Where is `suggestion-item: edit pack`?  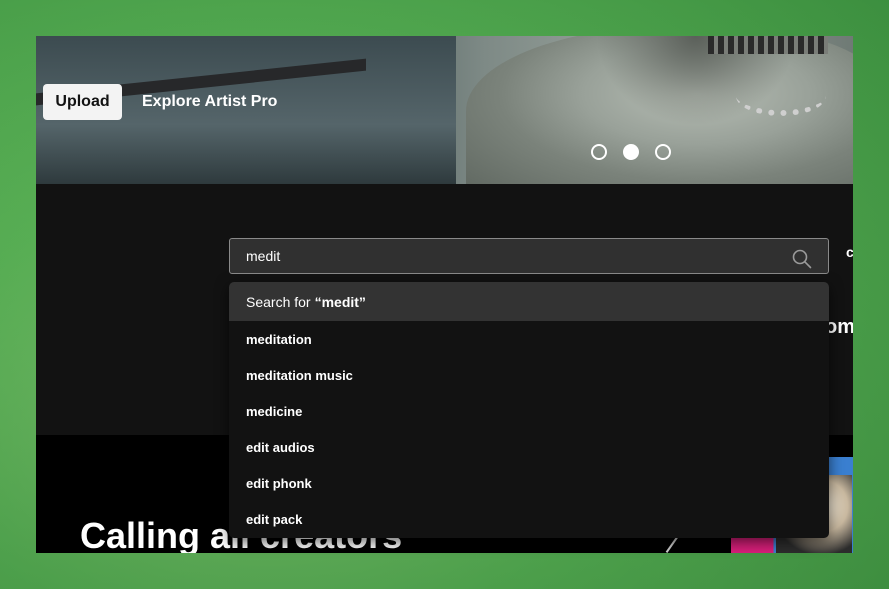
suggestion-item: edit pack is located at coordinates (529, 519).